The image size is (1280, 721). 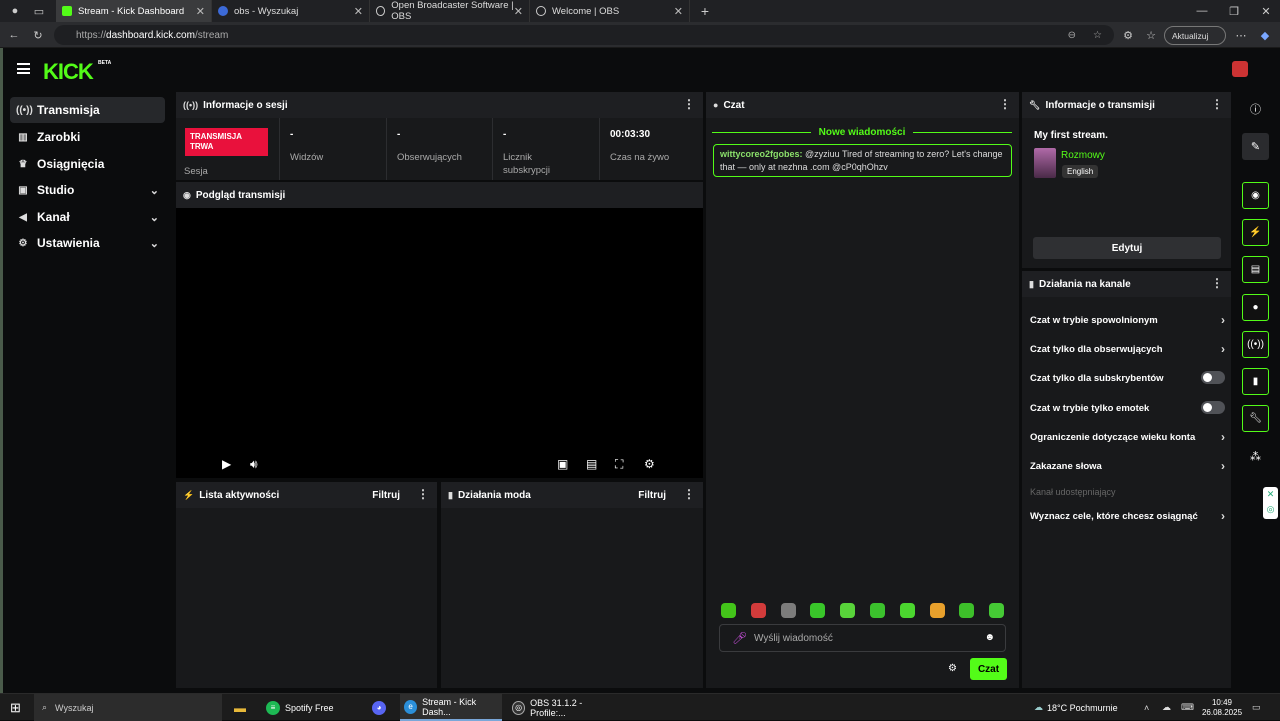 I want to click on fullscreen-icon: ⛶, so click(x=619, y=464).